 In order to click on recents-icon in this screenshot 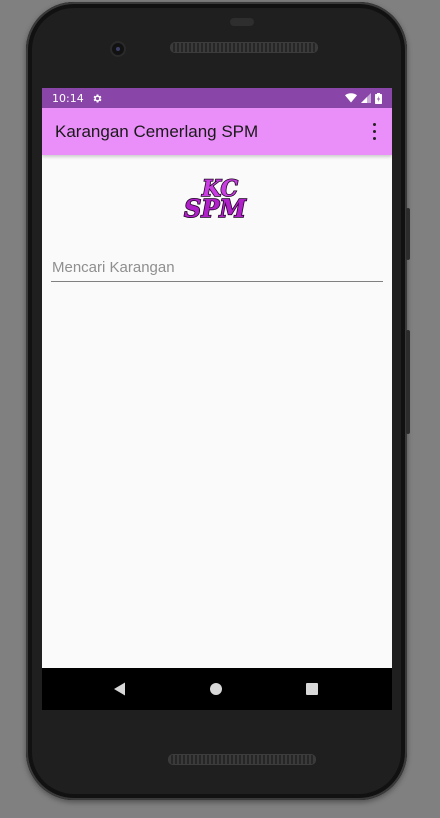, I will do `click(312, 689)`.